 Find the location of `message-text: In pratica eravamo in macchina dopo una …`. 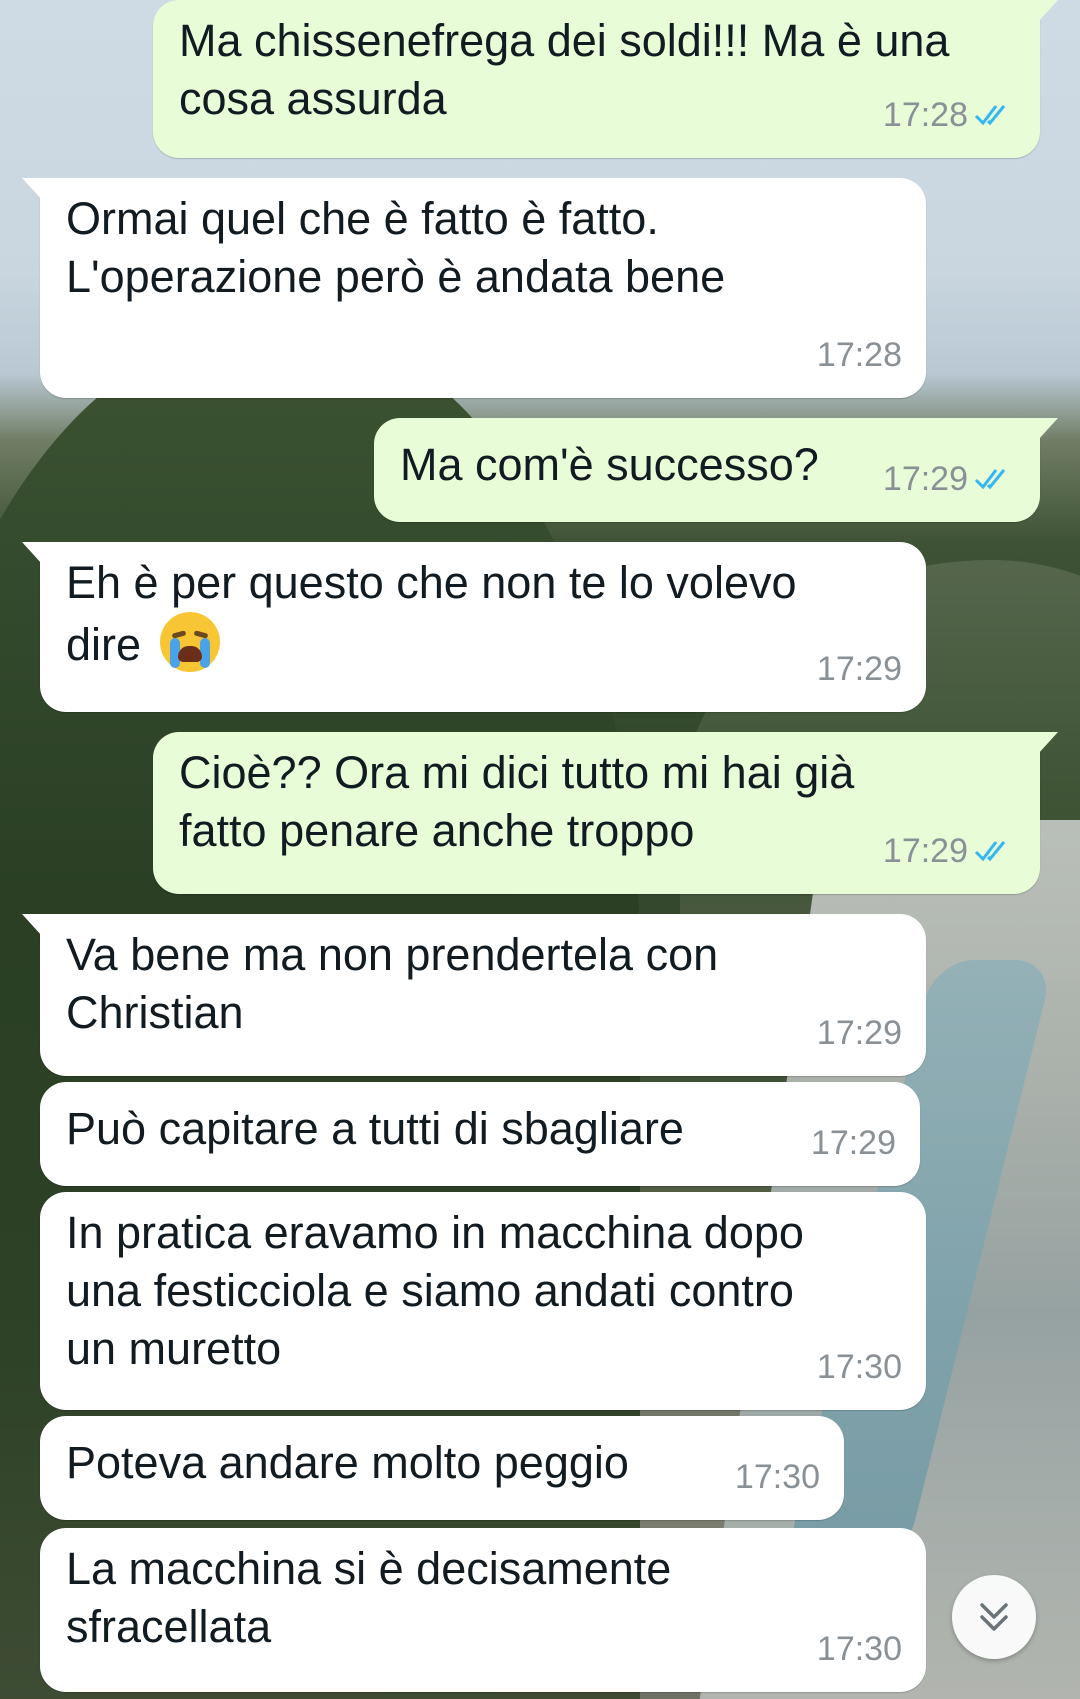

message-text: In pratica eravamo in macchina dopo una … is located at coordinates (435, 1290).